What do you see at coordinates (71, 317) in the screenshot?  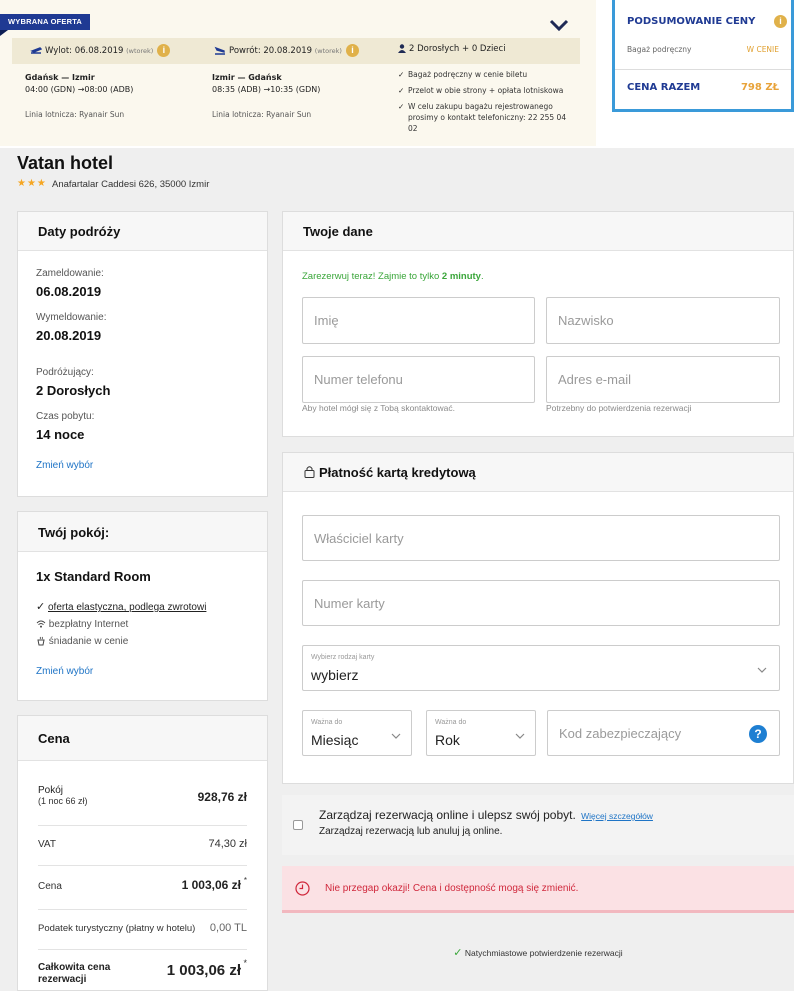 I see `checkout-label: Wymeldowanie:` at bounding box center [71, 317].